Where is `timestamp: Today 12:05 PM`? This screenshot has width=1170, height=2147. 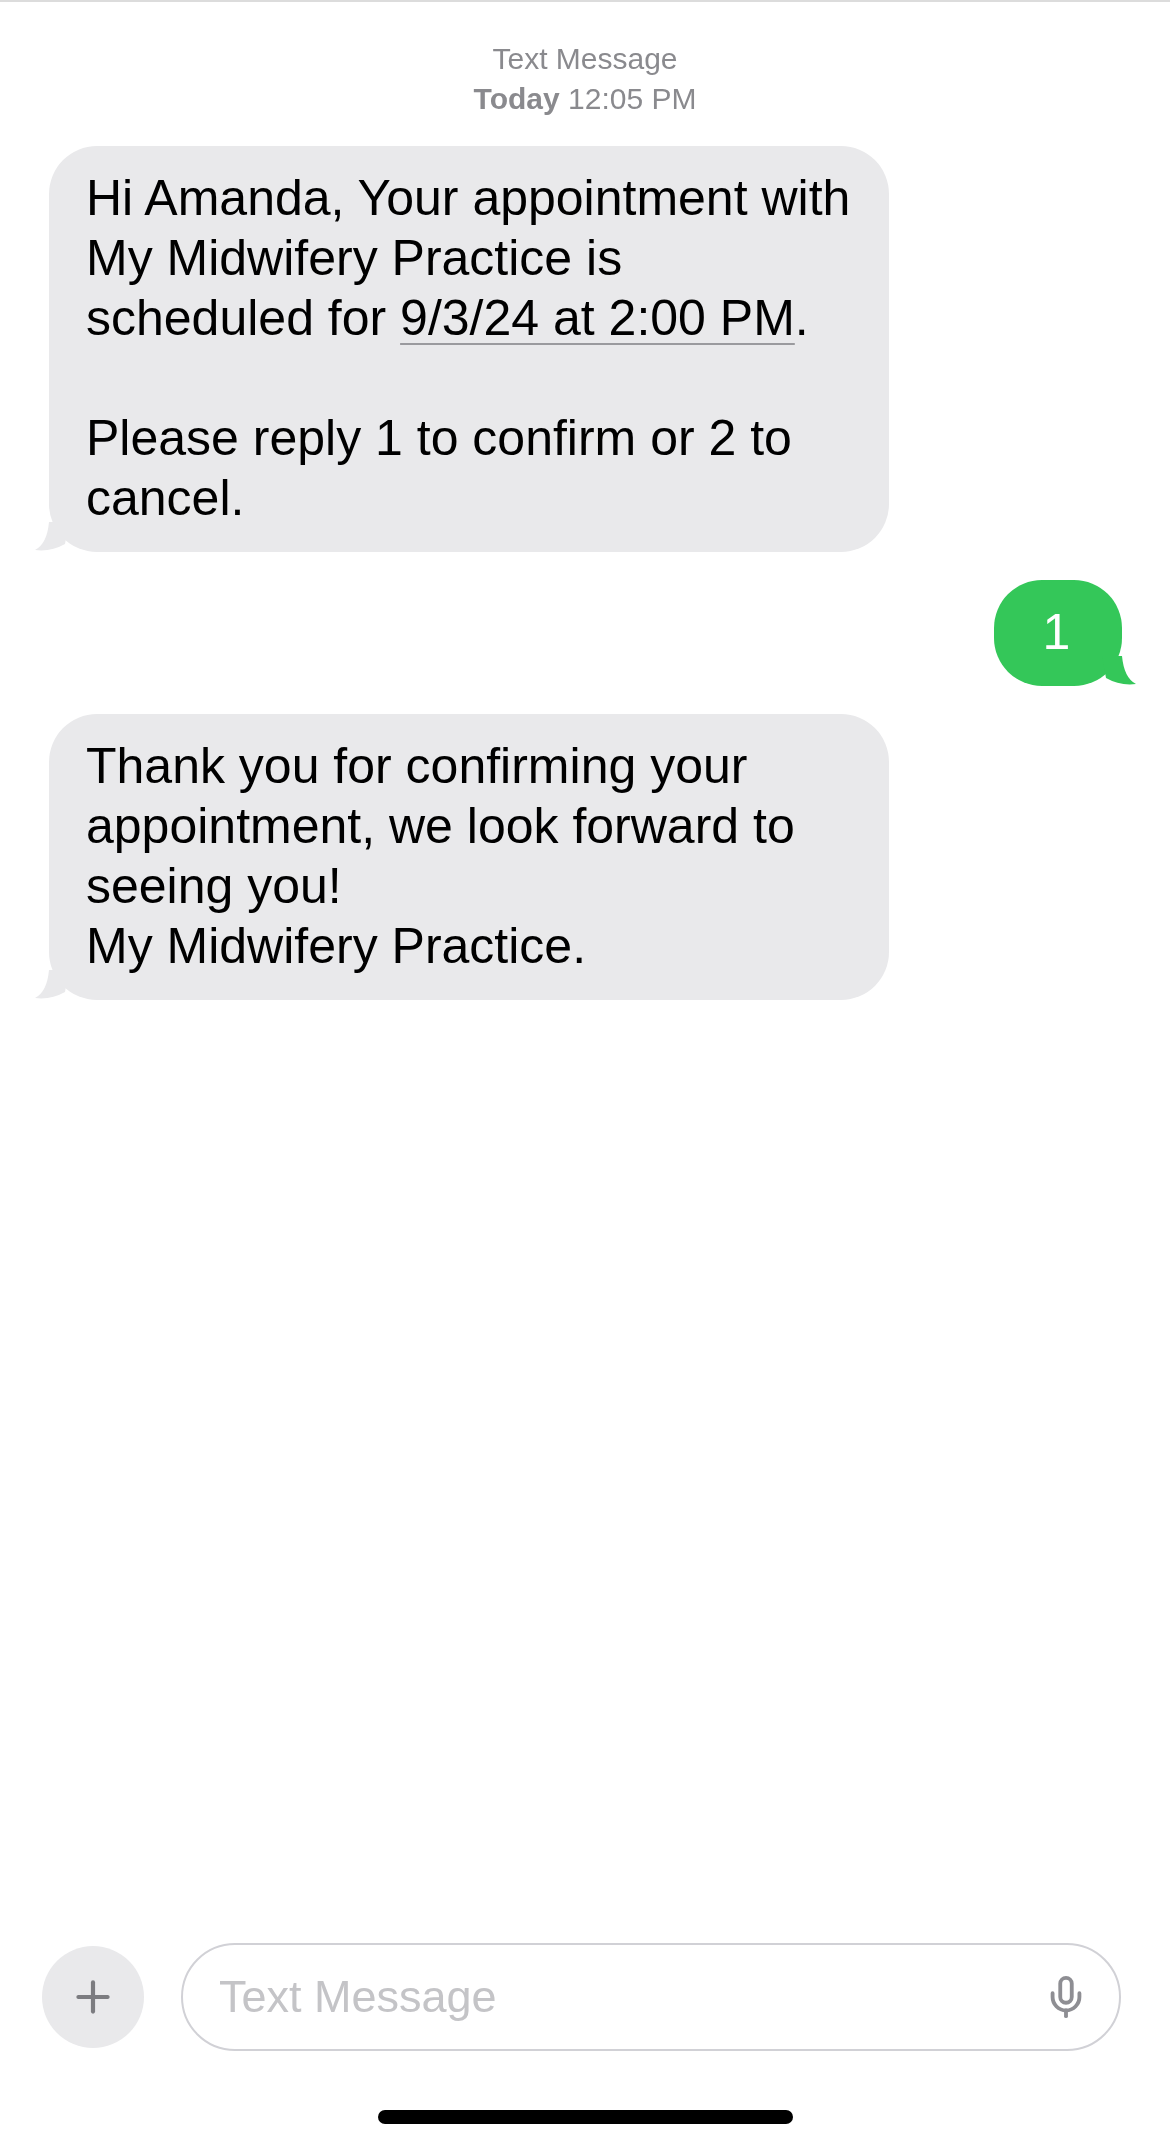
timestamp: Today 12:05 PM is located at coordinates (585, 99).